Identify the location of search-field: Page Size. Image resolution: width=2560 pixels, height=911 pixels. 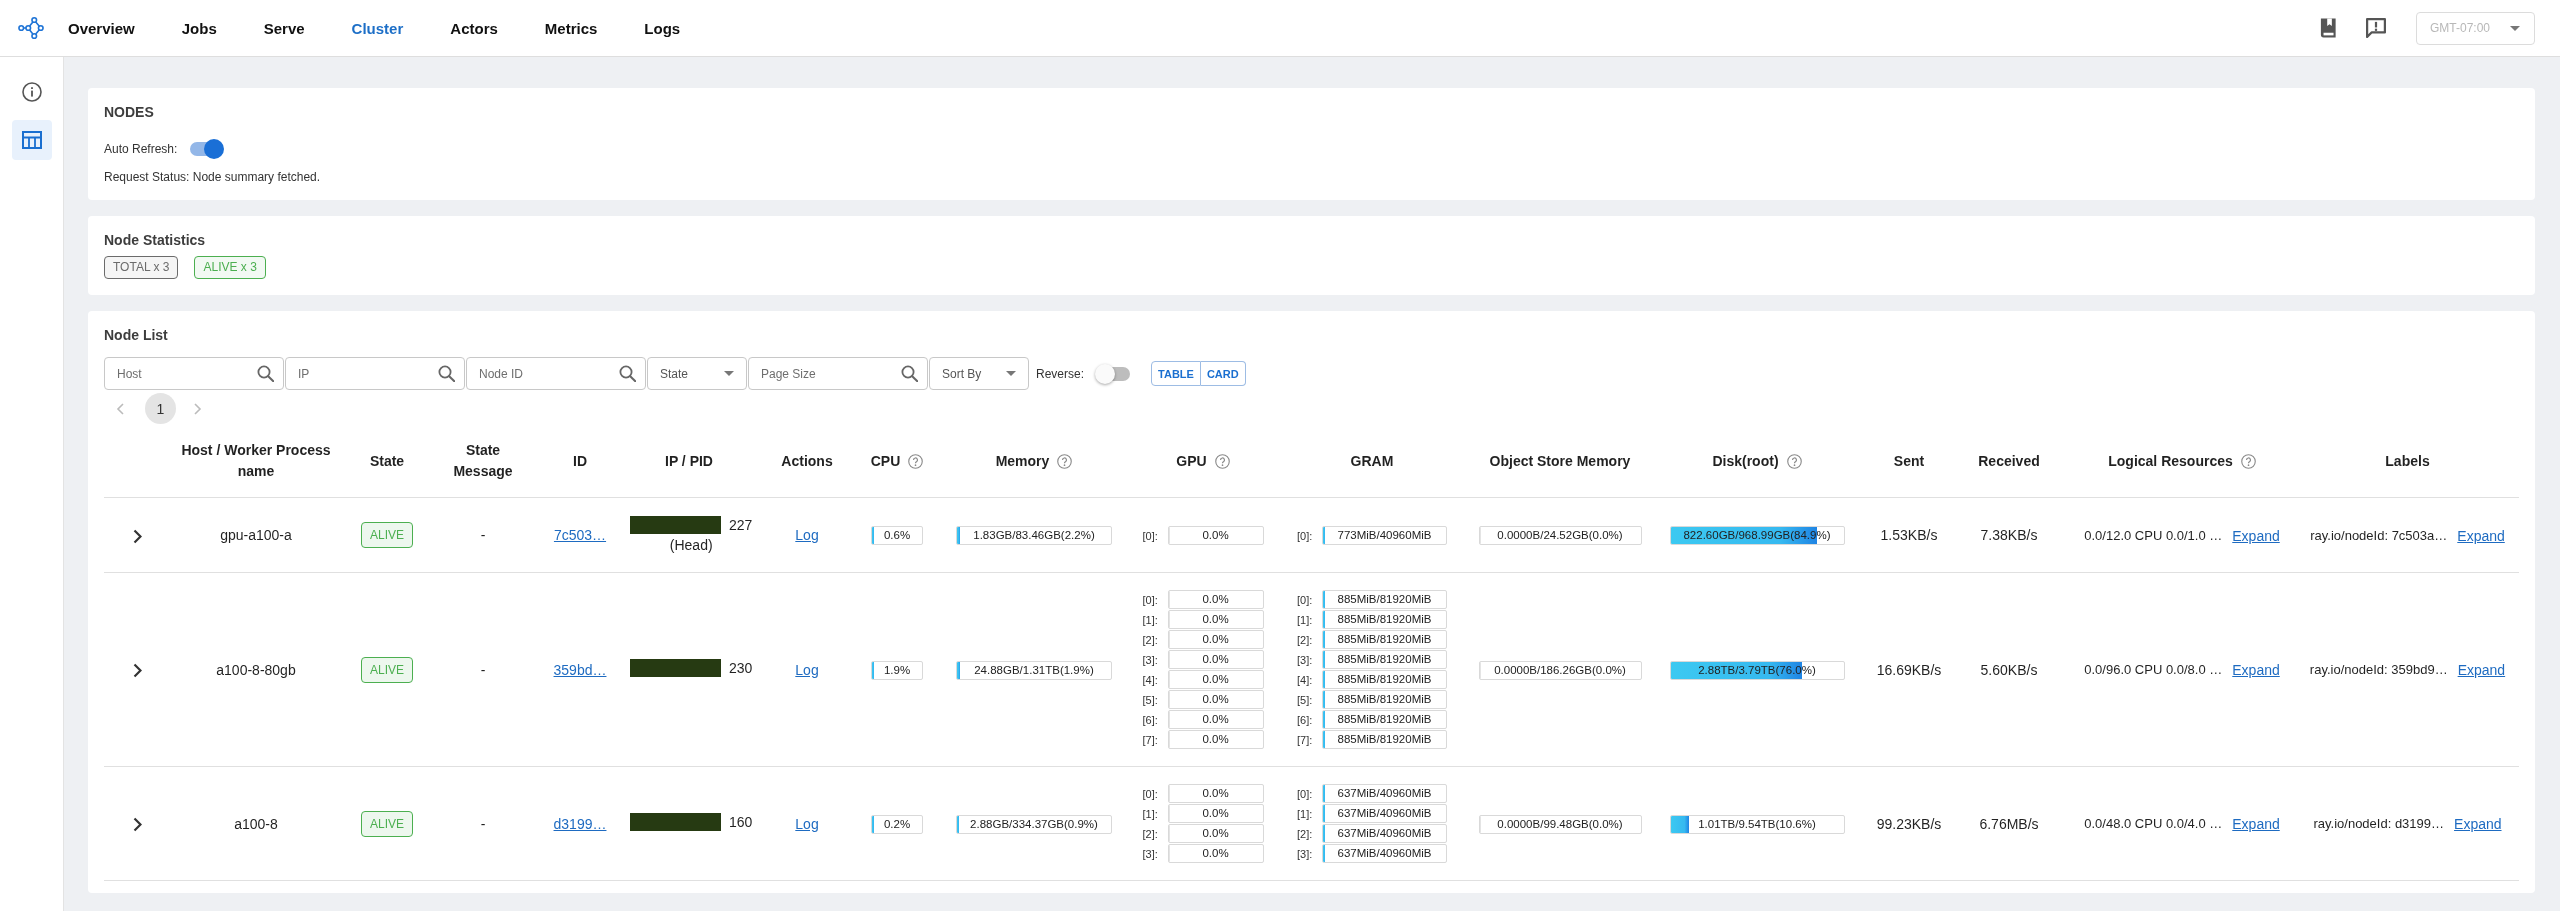
(838, 373).